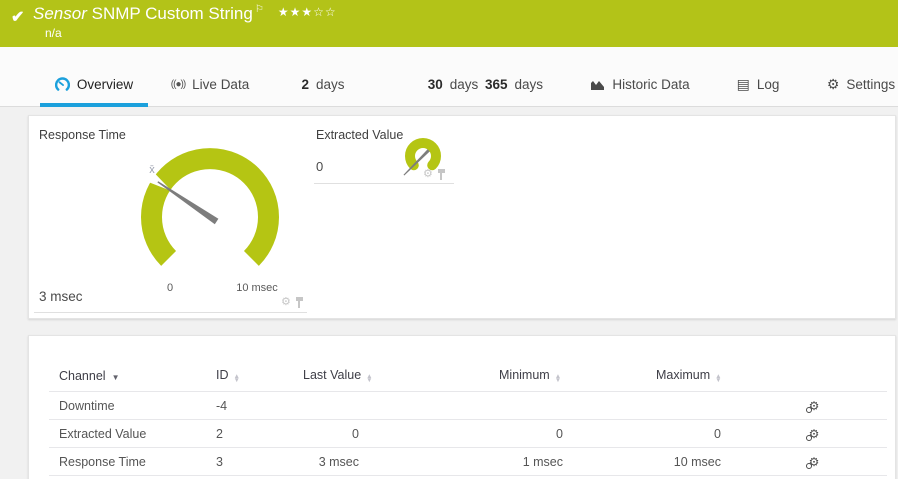 The width and height of the screenshot is (898, 479). What do you see at coordinates (434, 174) in the screenshot?
I see `extracted-value-widget-tools: ⚙` at bounding box center [434, 174].